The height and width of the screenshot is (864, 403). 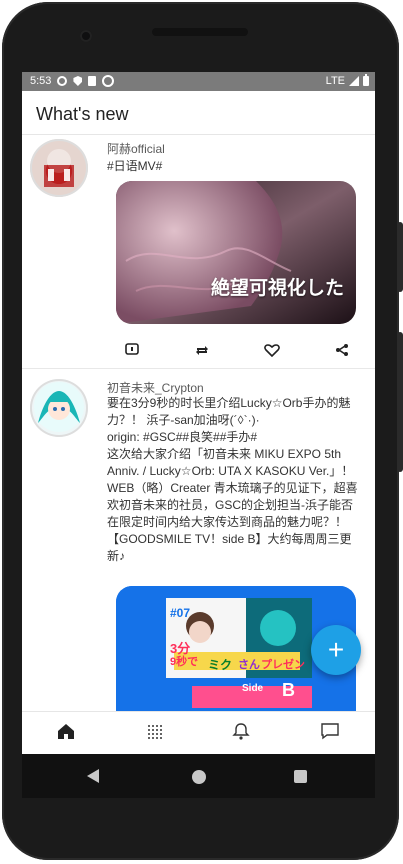 I want to click on bell-icon, so click(x=241, y=733).